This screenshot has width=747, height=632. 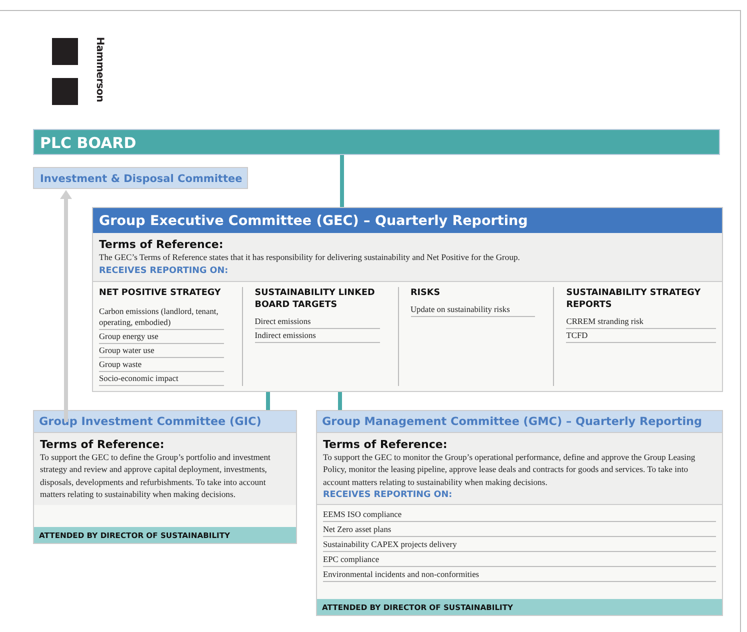 I want to click on report-item: Sustainability CAPEX projects delivery, so click(x=519, y=544).